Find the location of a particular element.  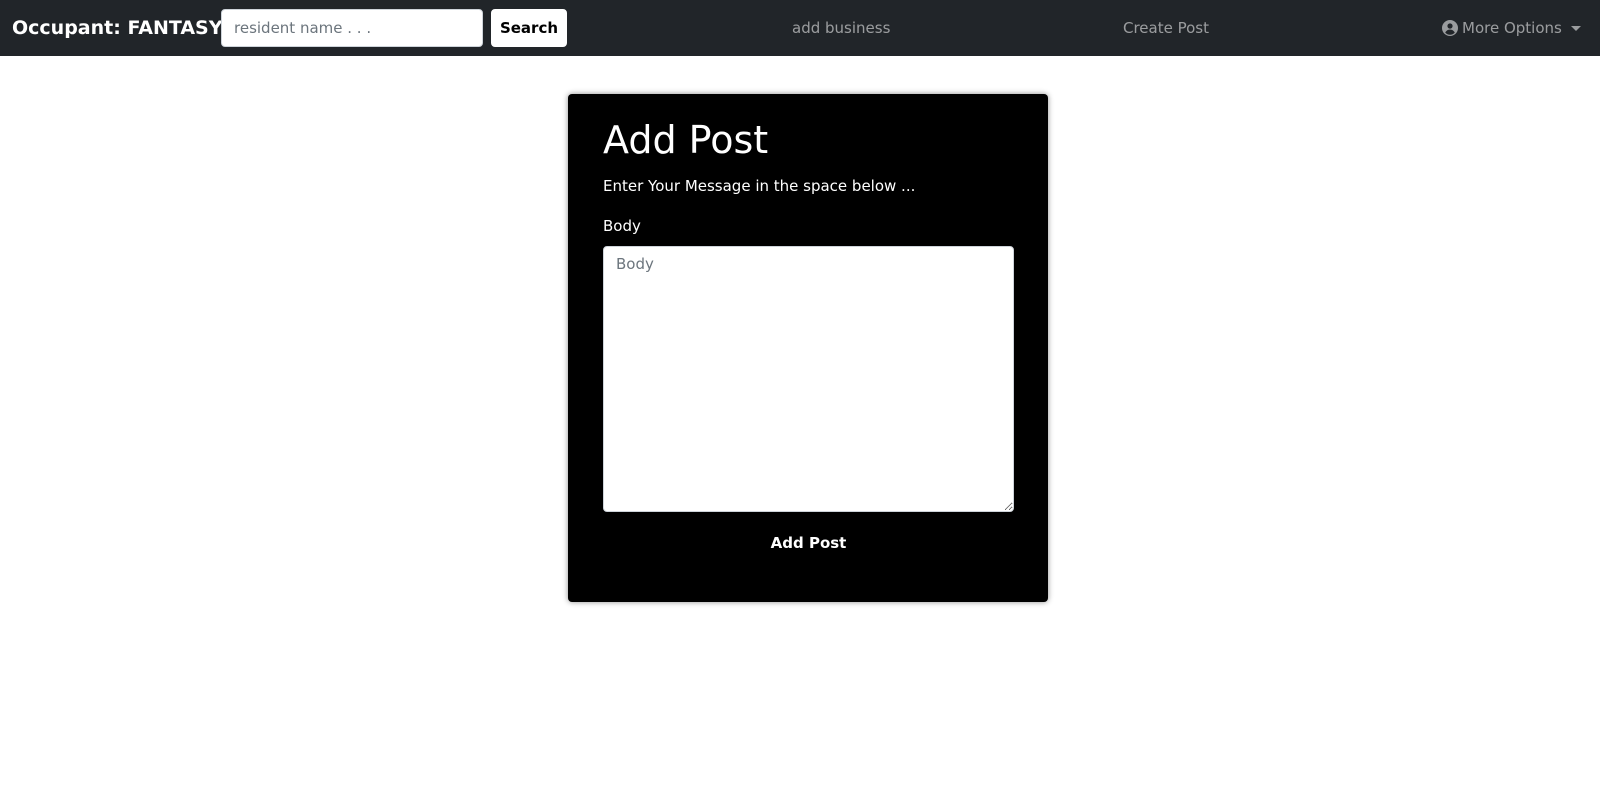

caret-down-icon is located at coordinates (1575, 28).